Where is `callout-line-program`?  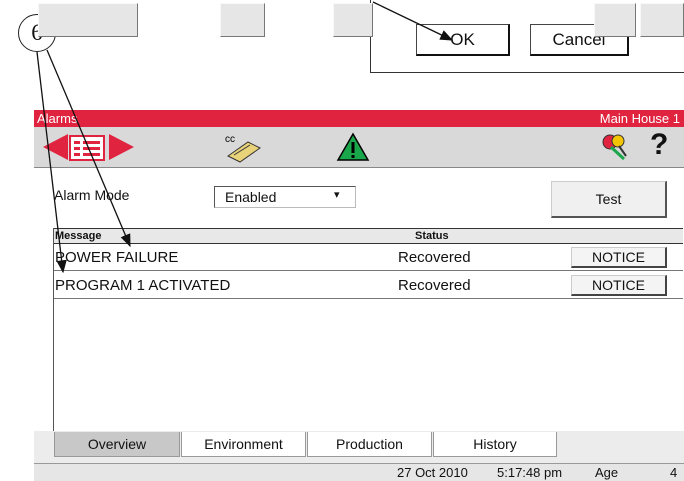
callout-line-program is located at coordinates (51, 162).